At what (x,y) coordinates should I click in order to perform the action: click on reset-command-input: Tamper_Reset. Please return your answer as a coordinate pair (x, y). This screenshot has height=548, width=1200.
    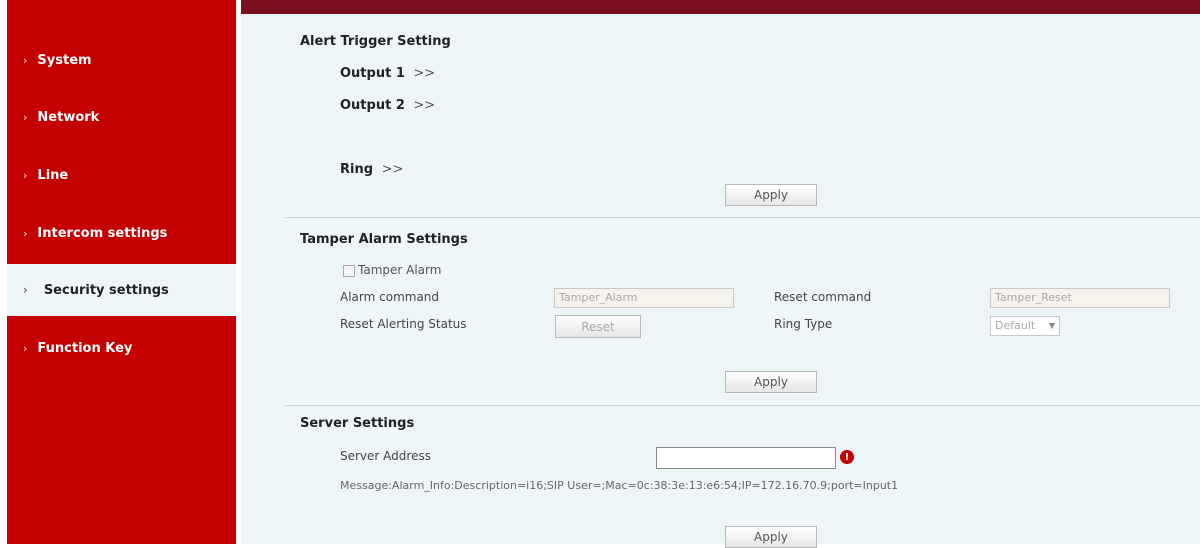
    Looking at the image, I should click on (1080, 298).